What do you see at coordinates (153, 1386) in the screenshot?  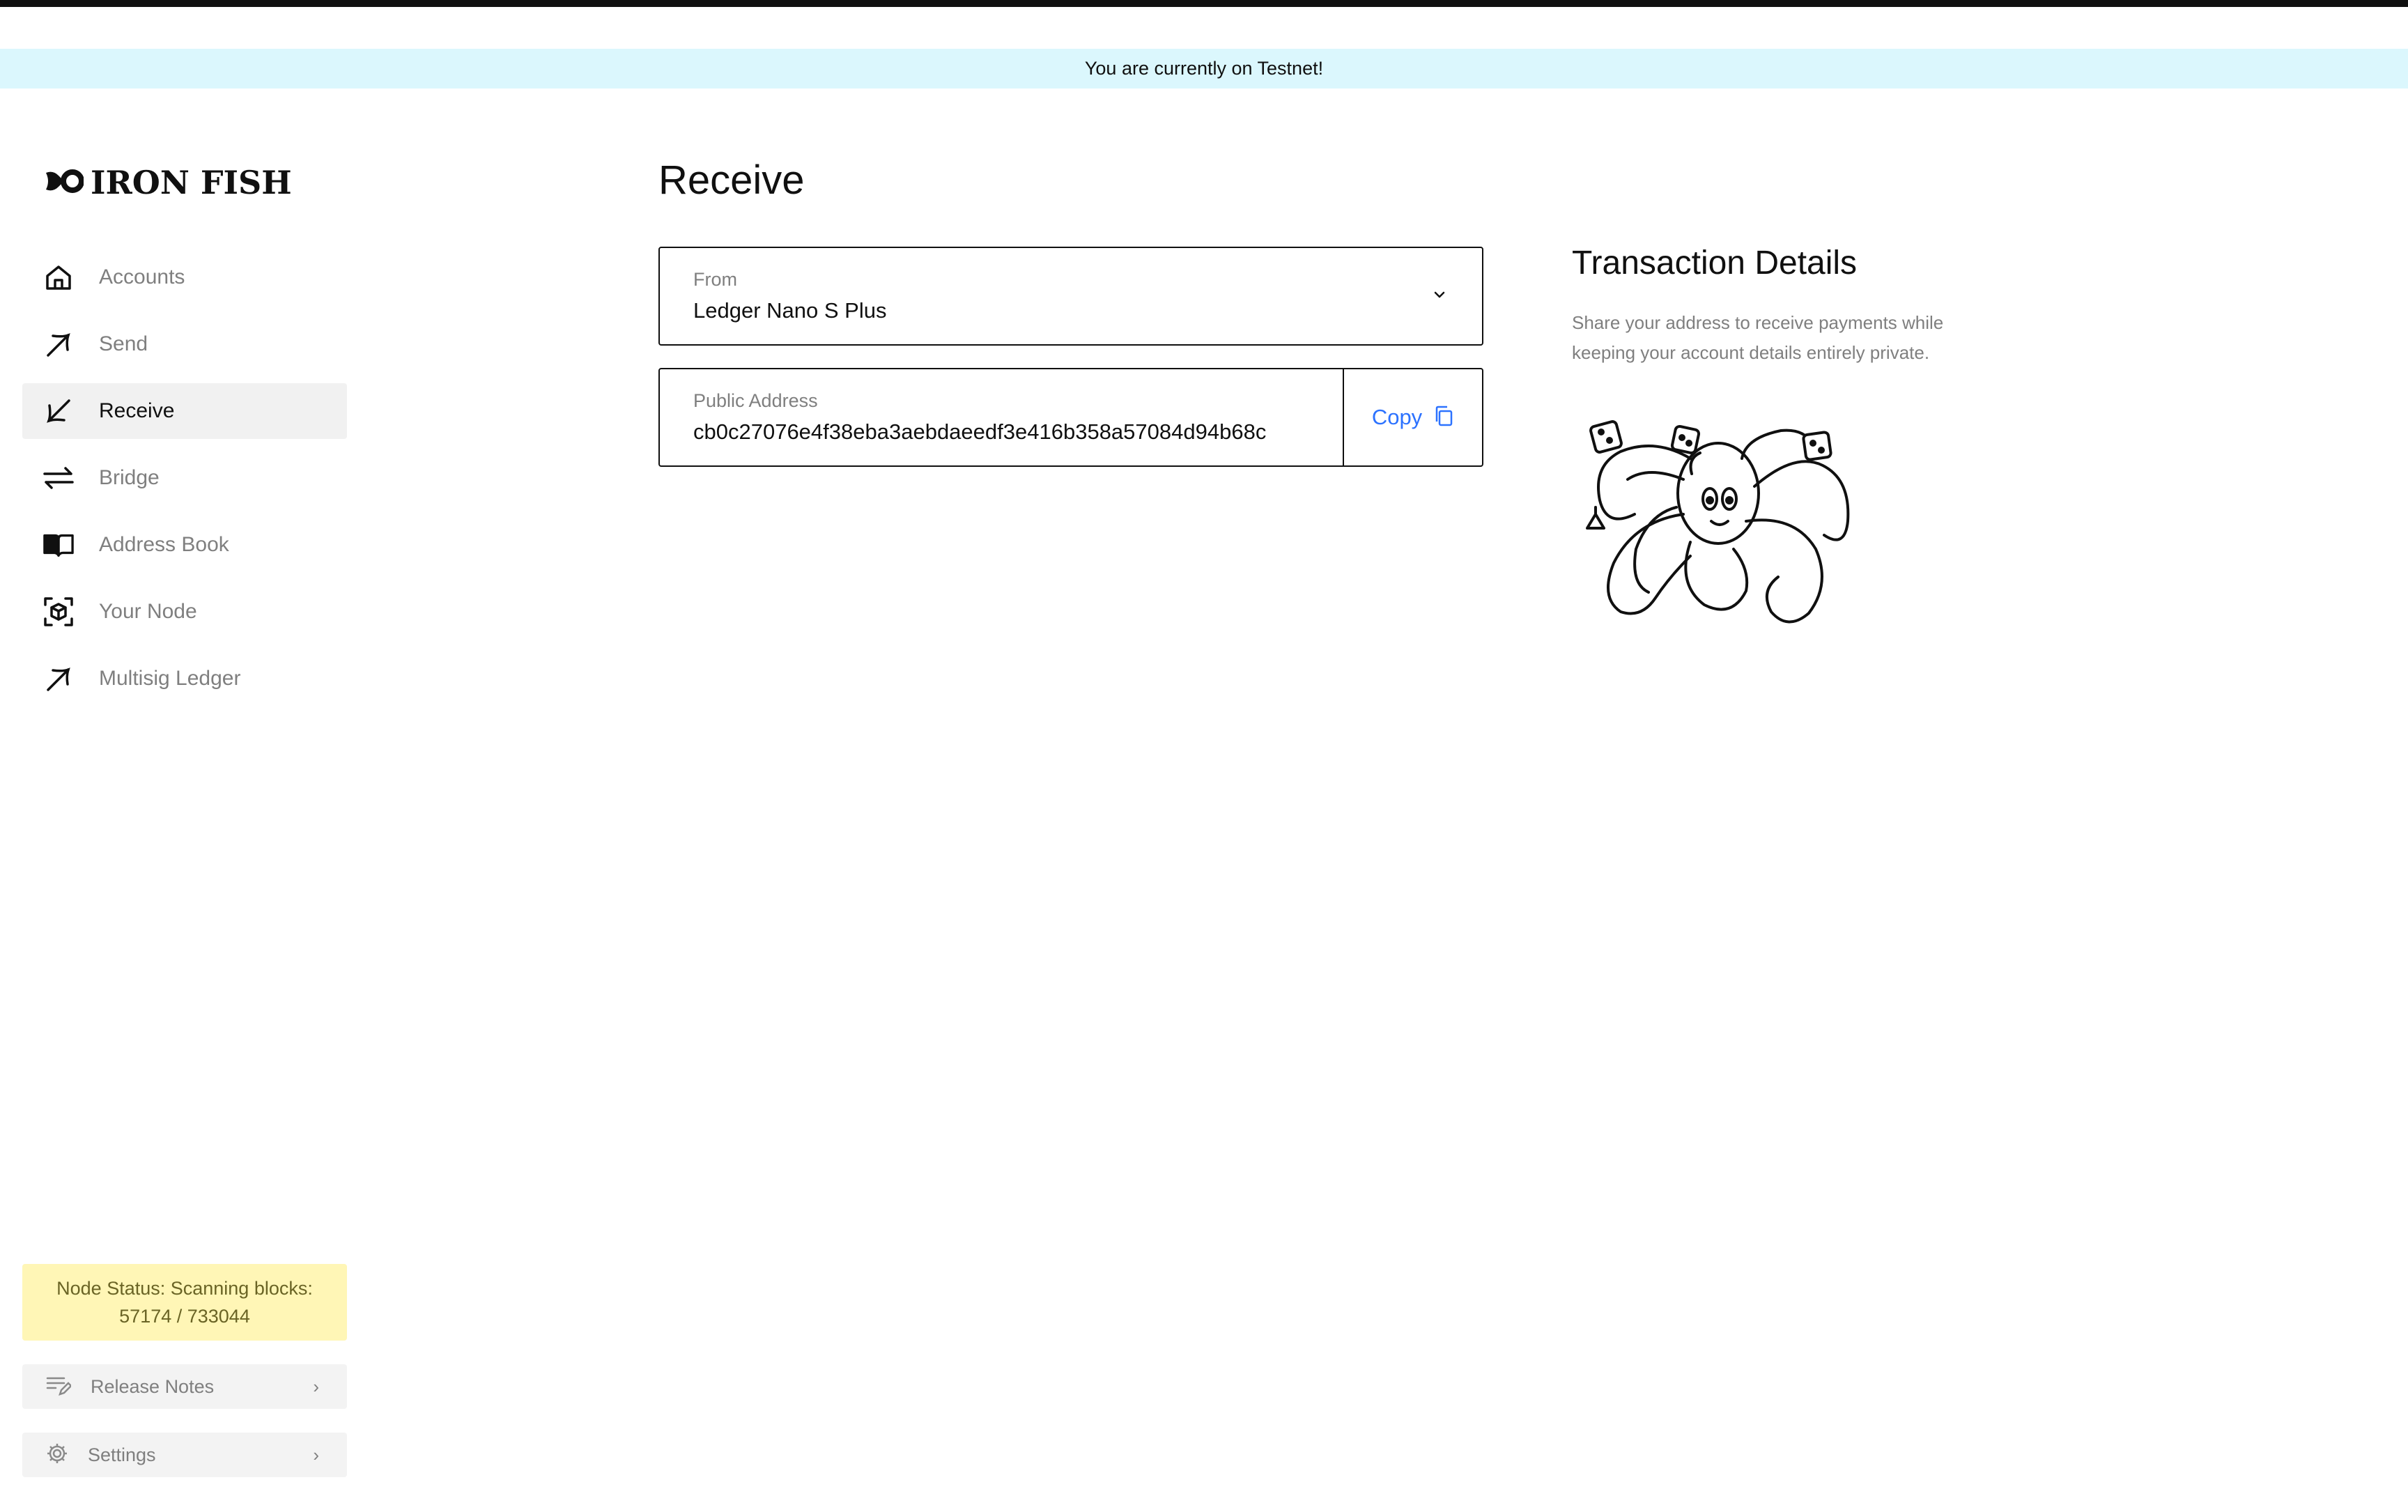 I see `release-notes-label: Release Notes` at bounding box center [153, 1386].